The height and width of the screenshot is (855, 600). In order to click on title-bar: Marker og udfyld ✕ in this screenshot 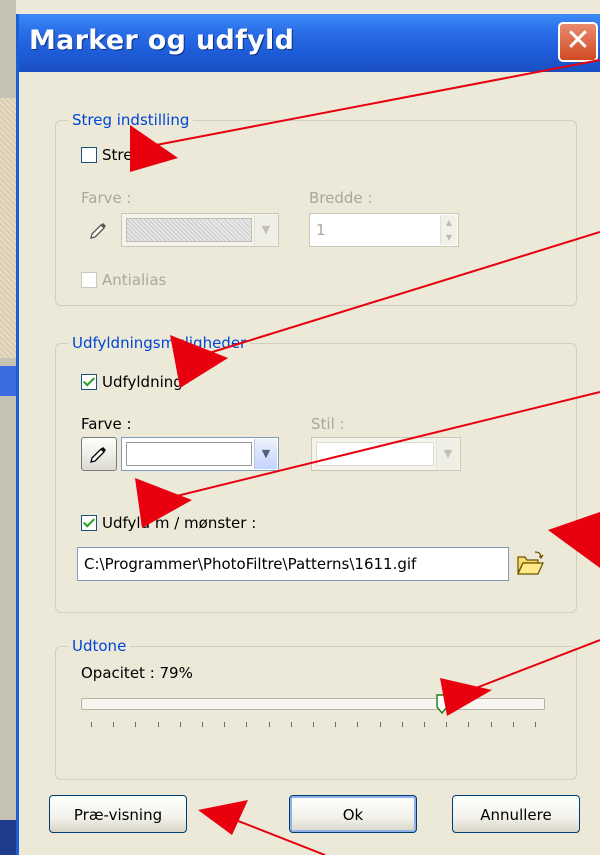, I will do `click(309, 43)`.